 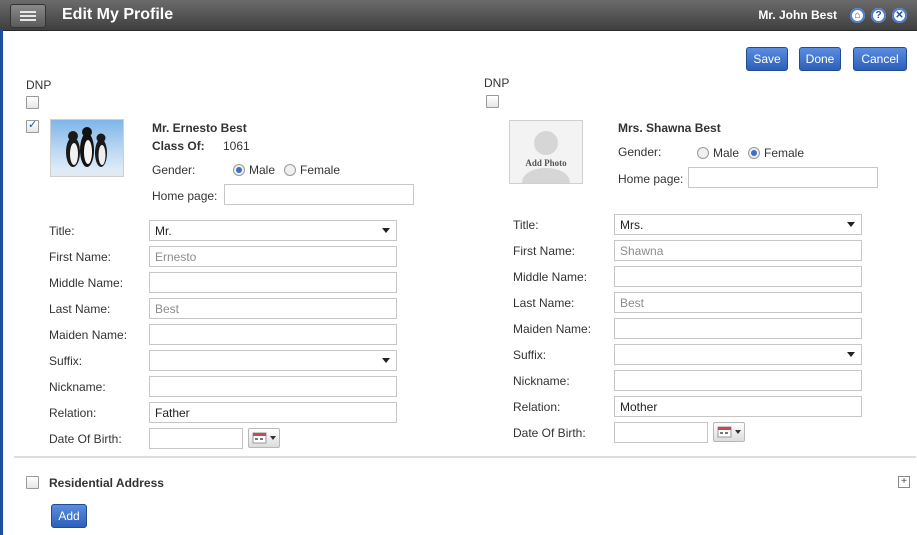 I want to click on gender-female-label: Female, so click(x=320, y=170).